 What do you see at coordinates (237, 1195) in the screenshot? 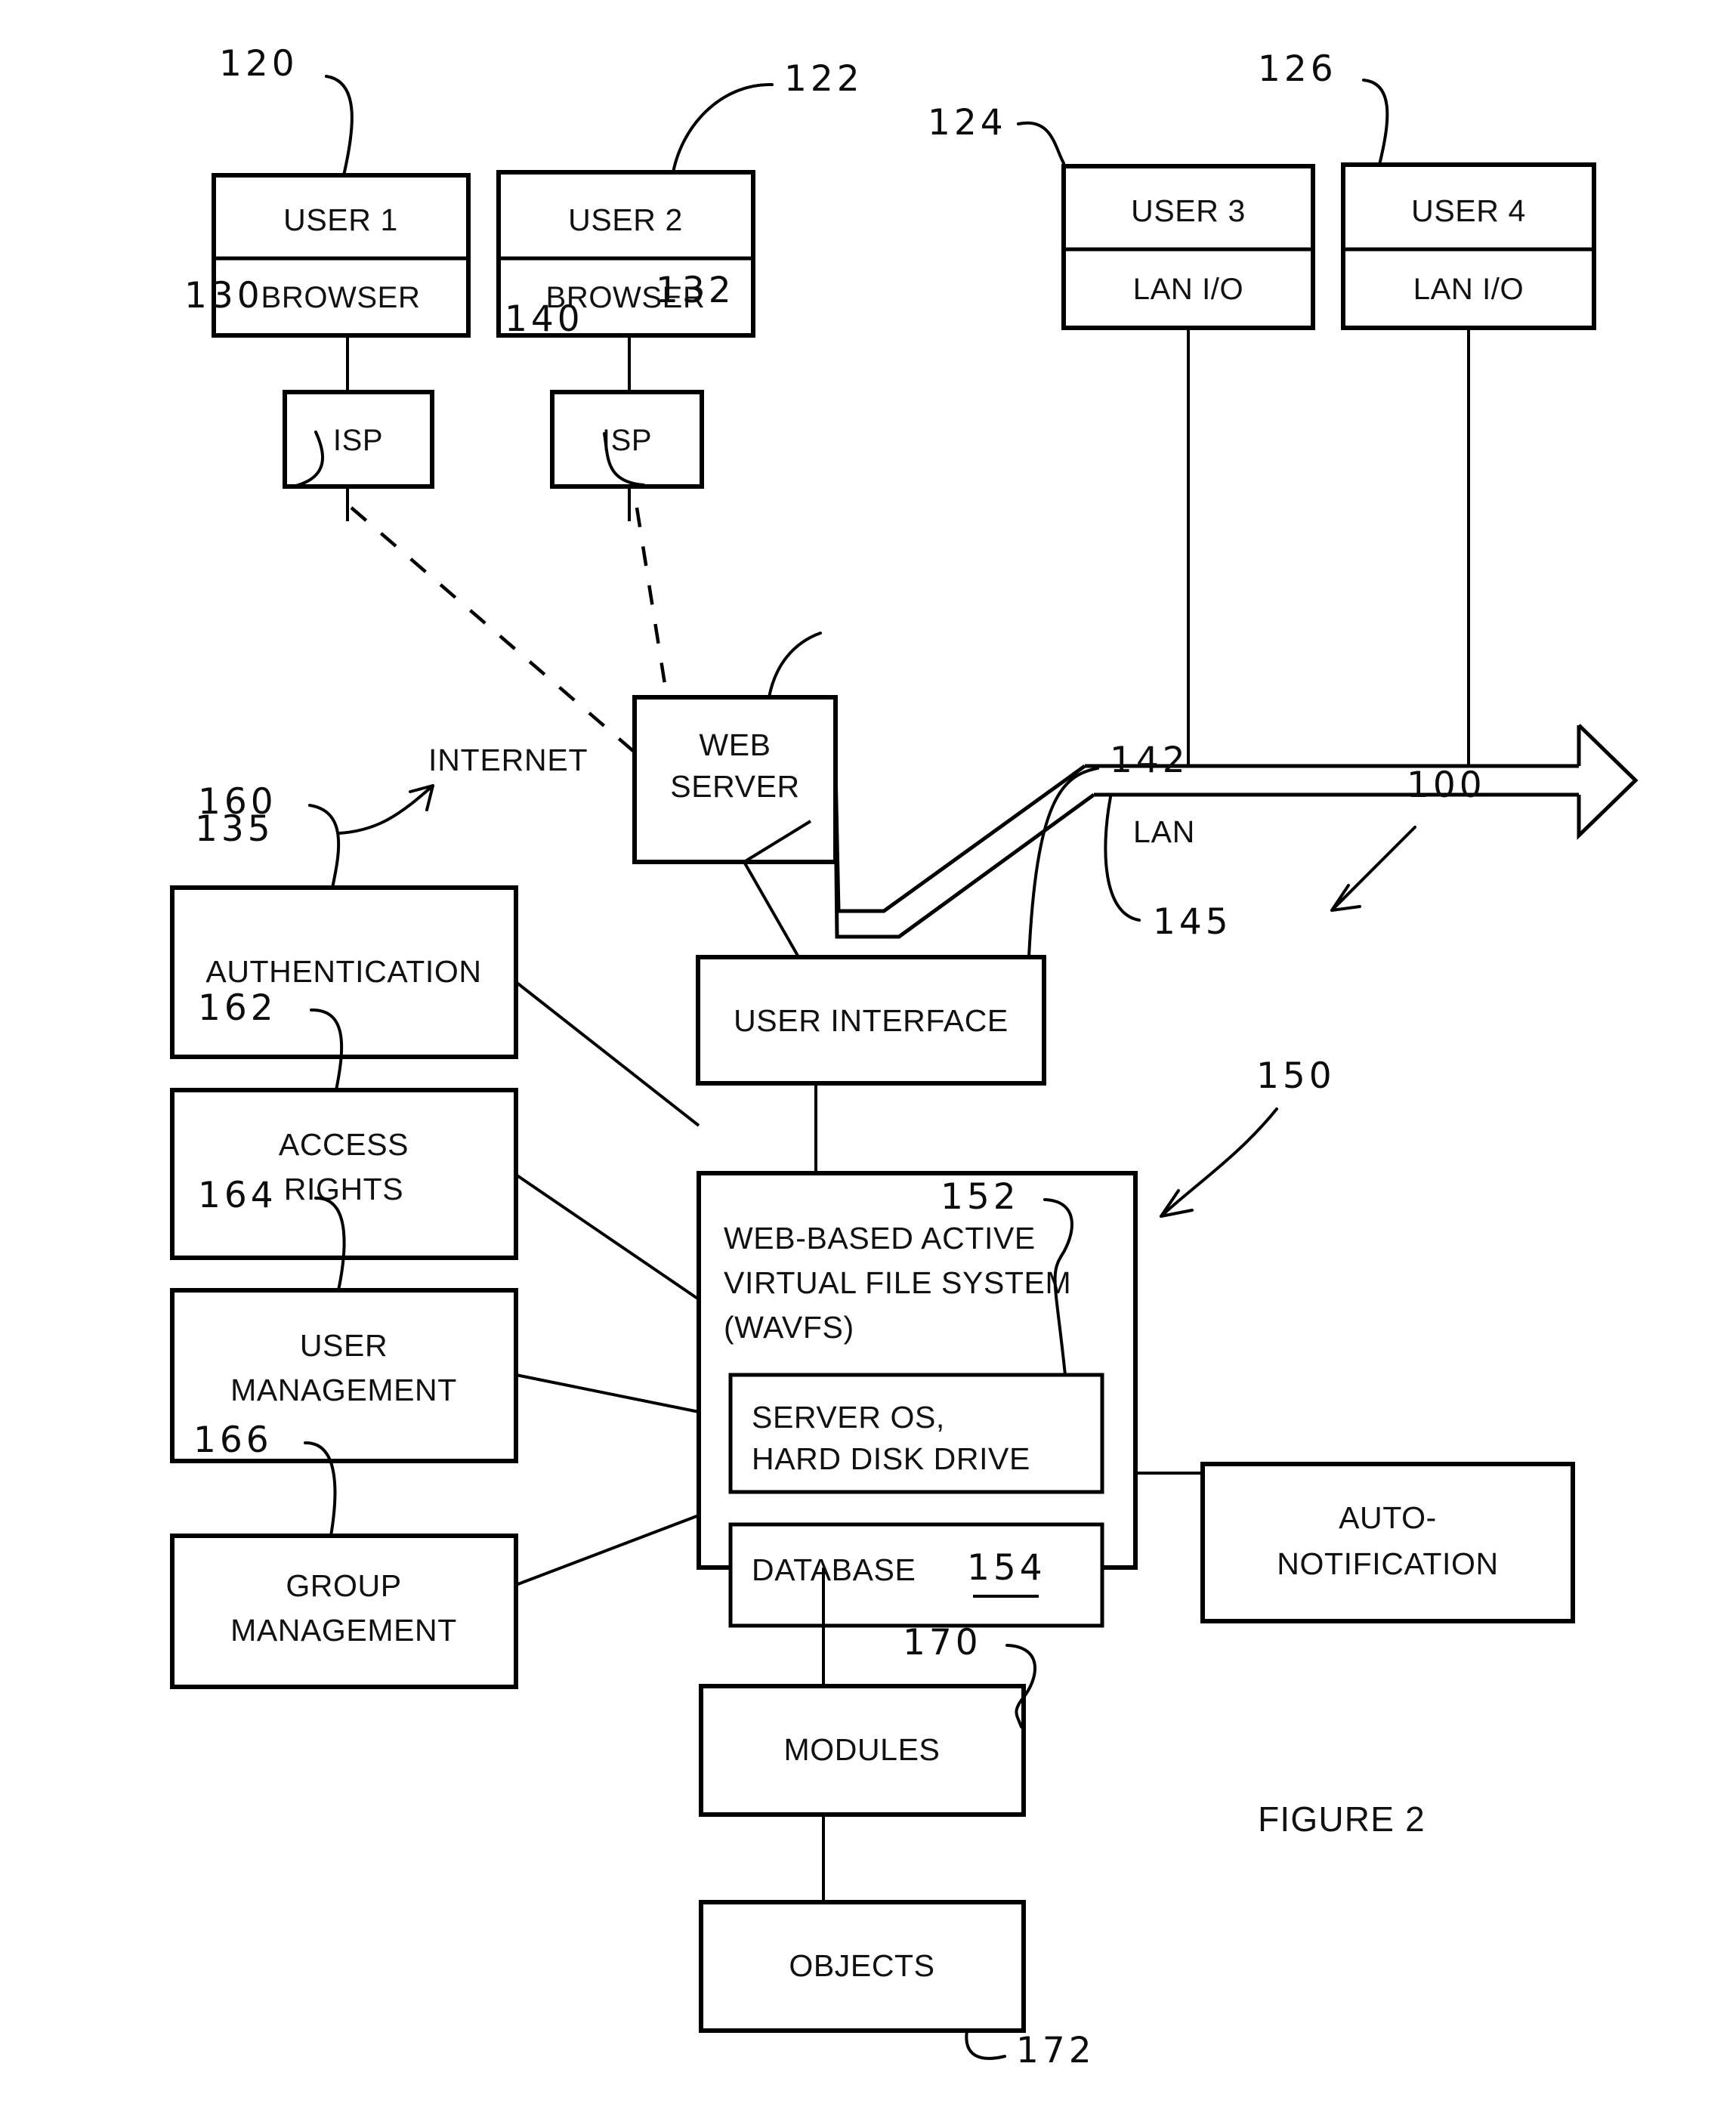
I see `ref-number-164: 164` at bounding box center [237, 1195].